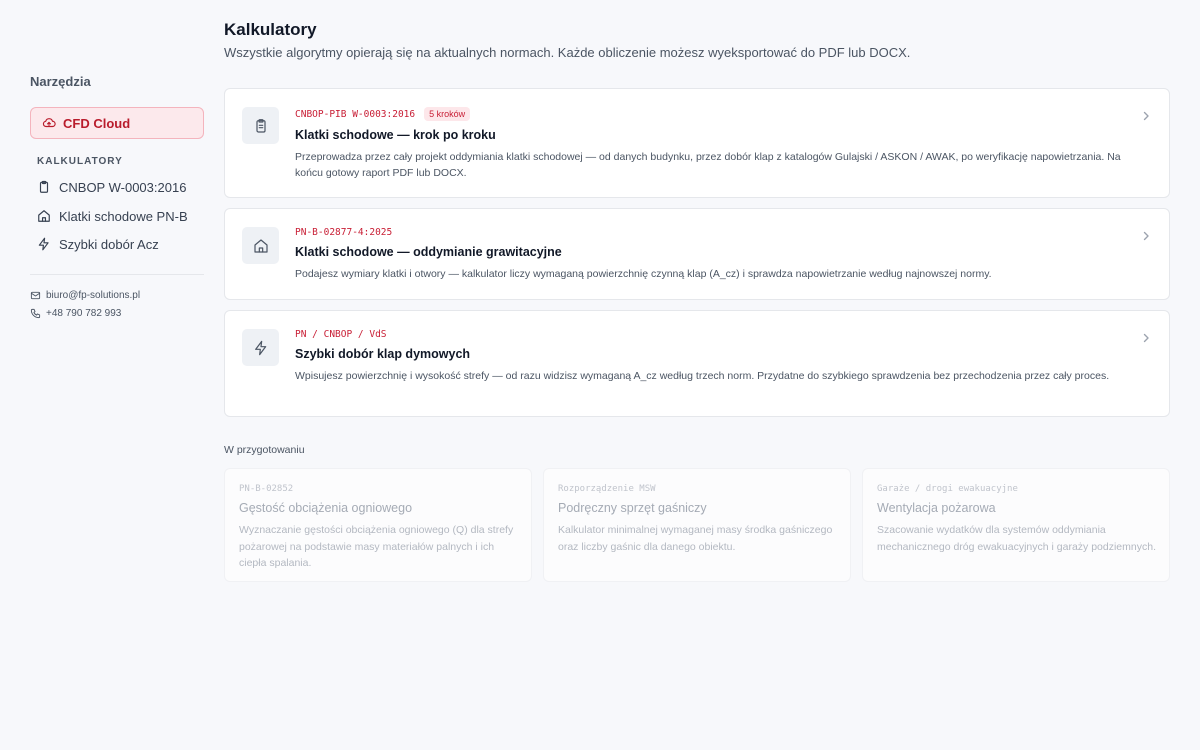 This screenshot has height=750, width=1200. Describe the element at coordinates (632, 508) in the screenshot. I see `prep-card-title: Podręczny sprzęt gaśniczy` at that location.